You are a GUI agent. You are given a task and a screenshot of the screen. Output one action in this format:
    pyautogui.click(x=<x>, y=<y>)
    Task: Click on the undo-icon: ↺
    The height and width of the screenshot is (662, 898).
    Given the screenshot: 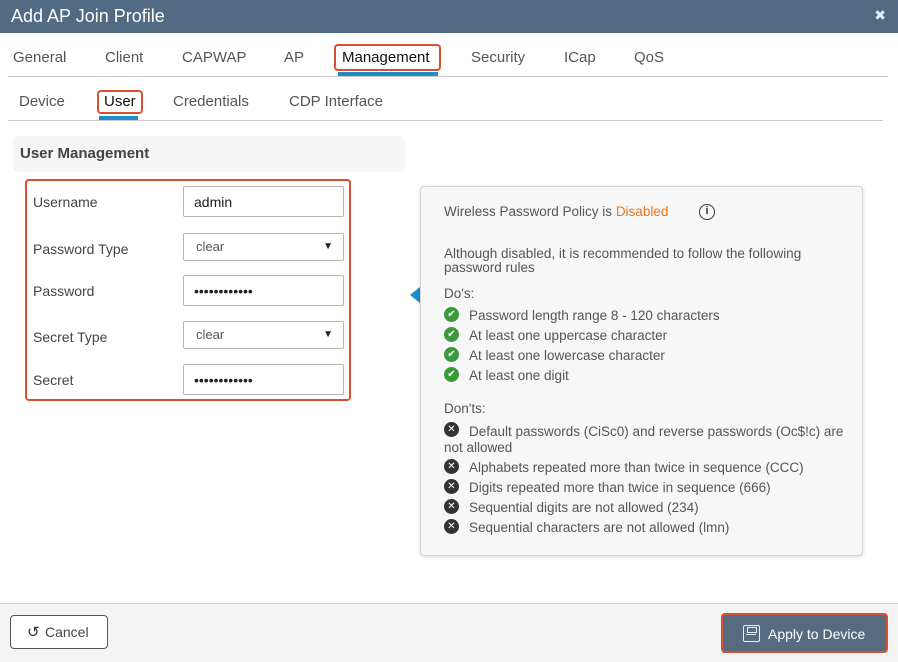 What is the action you would take?
    pyautogui.click(x=33, y=632)
    